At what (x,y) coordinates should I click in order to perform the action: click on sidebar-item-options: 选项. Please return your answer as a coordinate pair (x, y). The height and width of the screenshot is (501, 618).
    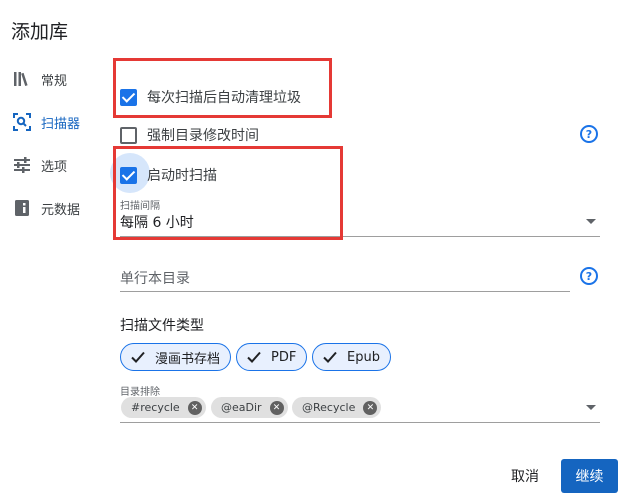
    Looking at the image, I should click on (39, 165).